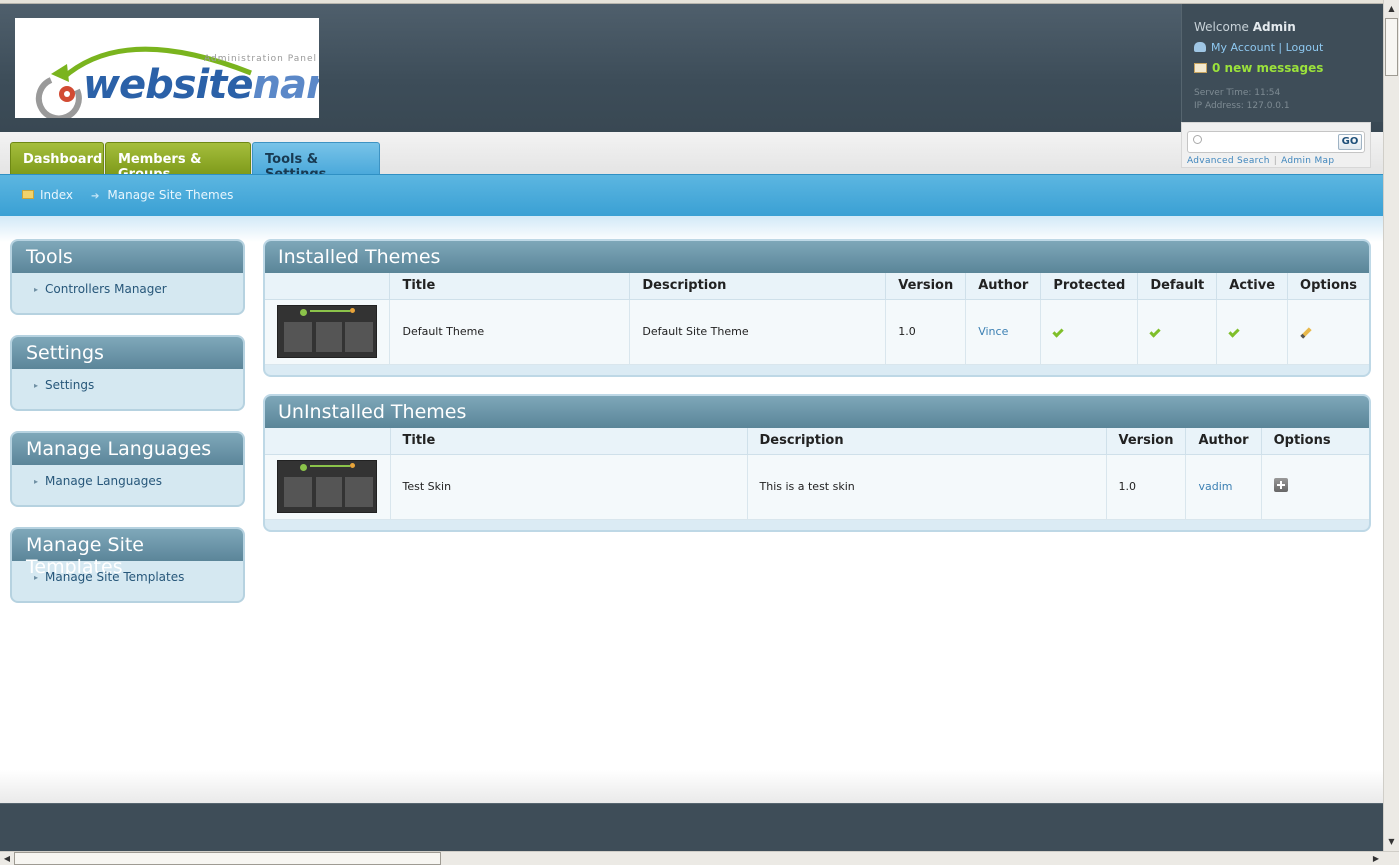  Describe the element at coordinates (285, 85) in the screenshot. I see `logo-word2: name` at that location.